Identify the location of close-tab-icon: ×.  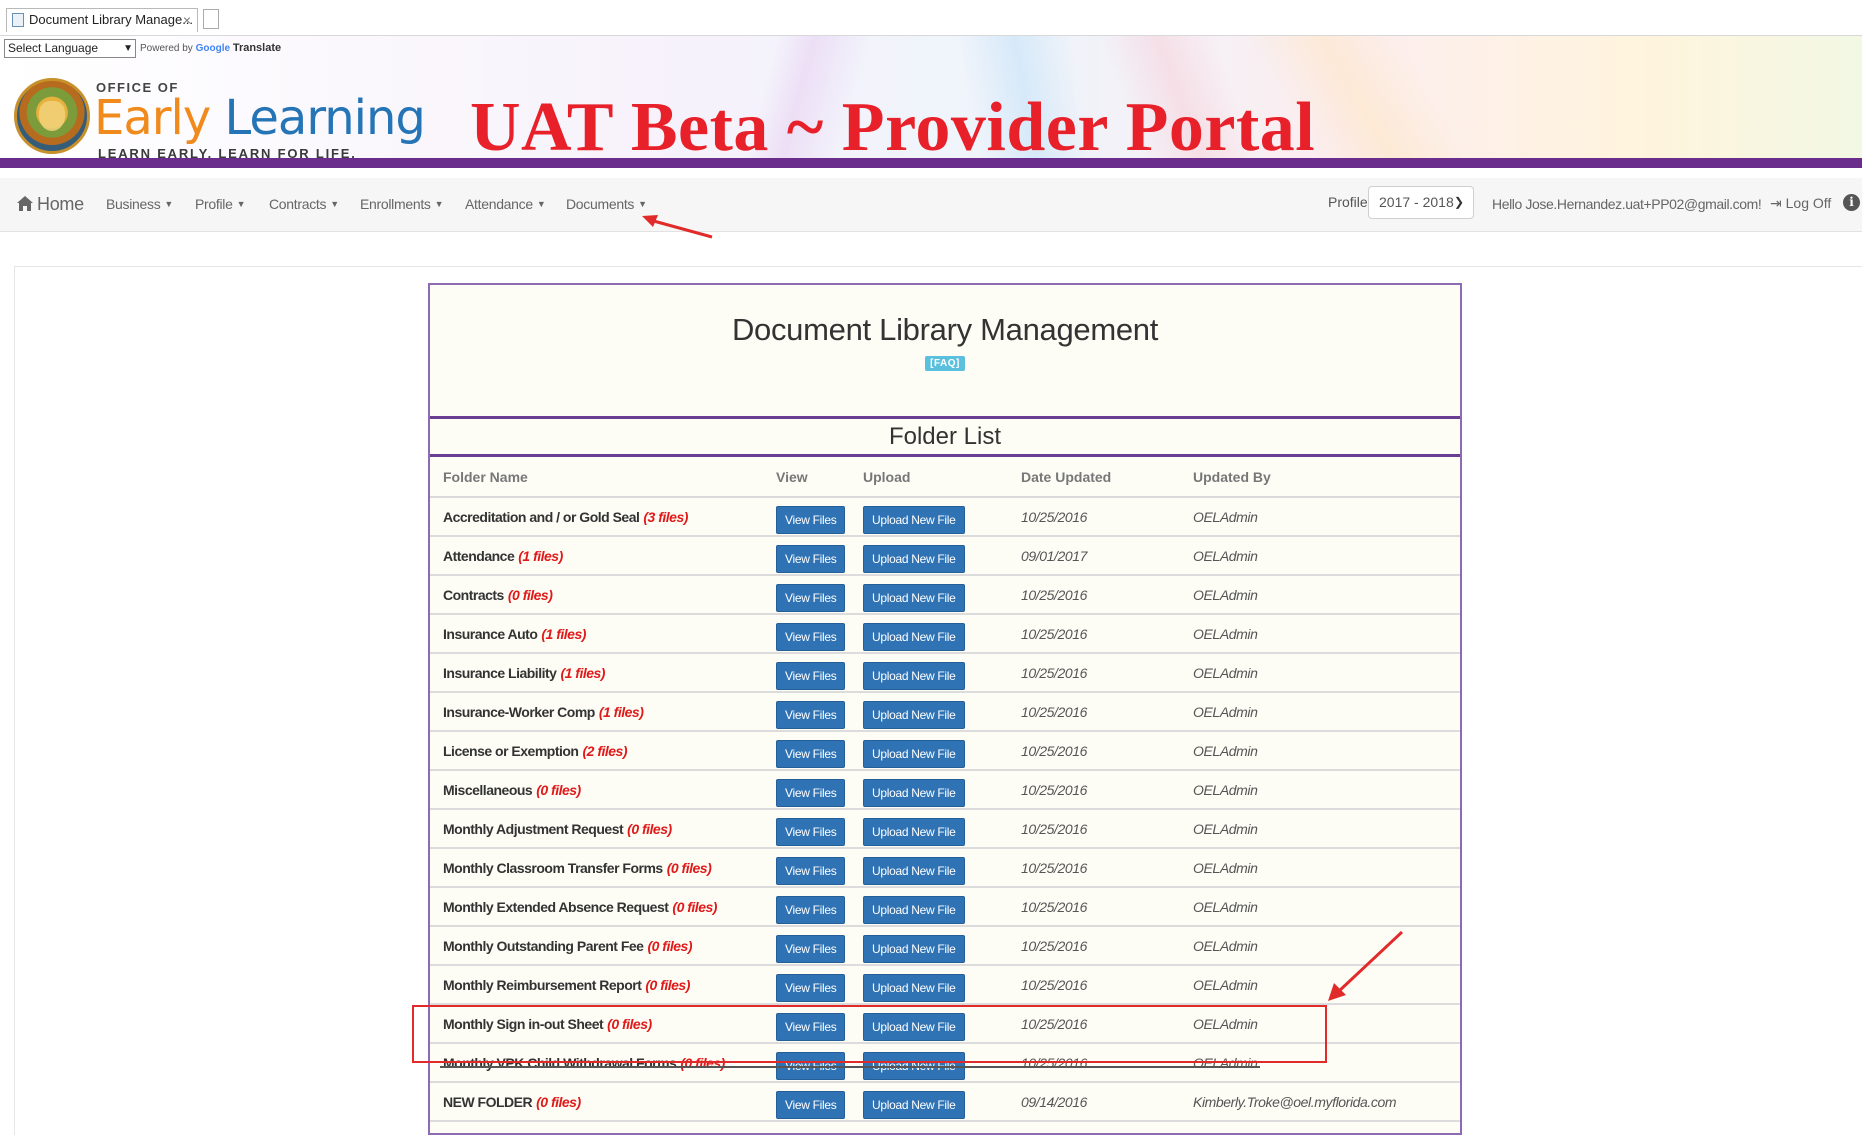
(187, 20).